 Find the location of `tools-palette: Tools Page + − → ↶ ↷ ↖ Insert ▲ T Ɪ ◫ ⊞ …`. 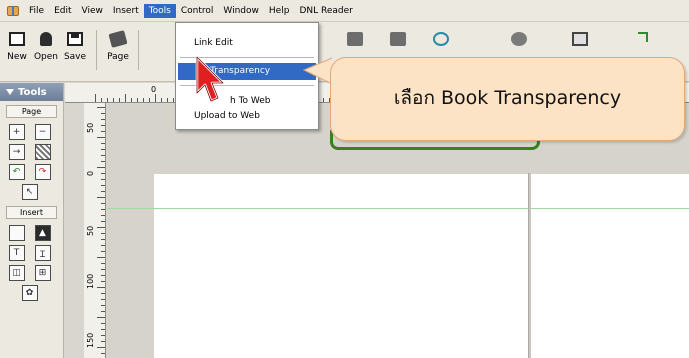

tools-palette: Tools Page + − → ↶ ↷ ↖ Insert ▲ T Ɪ ◫ ⊞ … is located at coordinates (32, 220).